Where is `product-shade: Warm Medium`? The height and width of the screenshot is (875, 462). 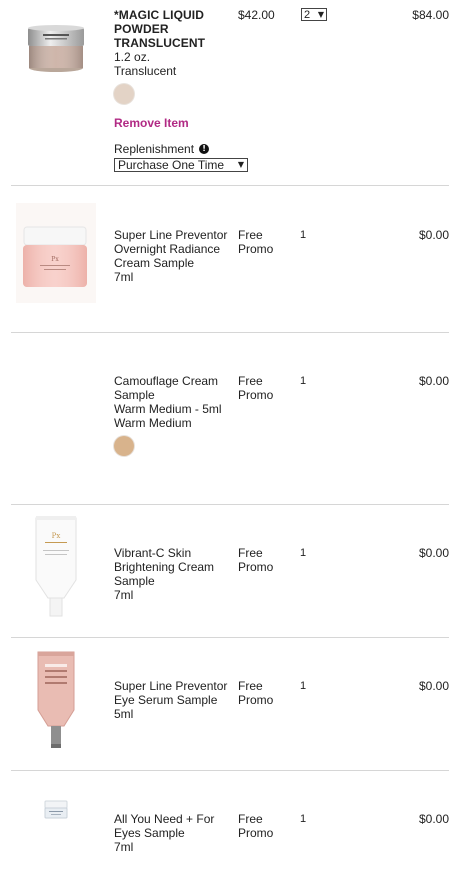
product-shade: Warm Medium is located at coordinates (153, 423).